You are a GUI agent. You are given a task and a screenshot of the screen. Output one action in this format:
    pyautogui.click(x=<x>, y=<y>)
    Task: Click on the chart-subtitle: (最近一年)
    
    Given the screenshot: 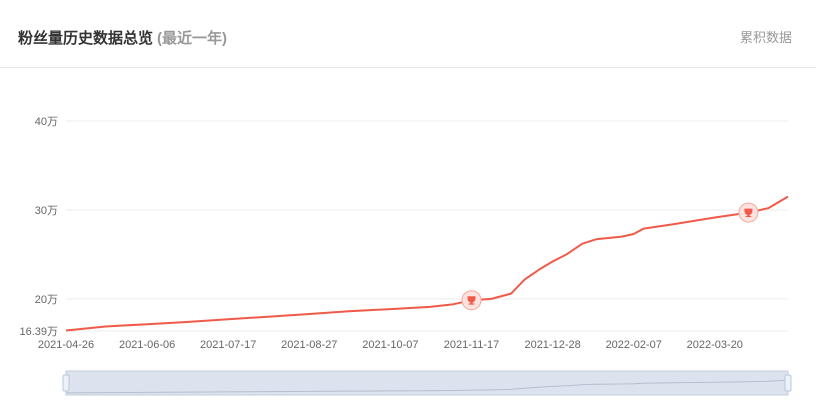 What is the action you would take?
    pyautogui.click(x=192, y=38)
    